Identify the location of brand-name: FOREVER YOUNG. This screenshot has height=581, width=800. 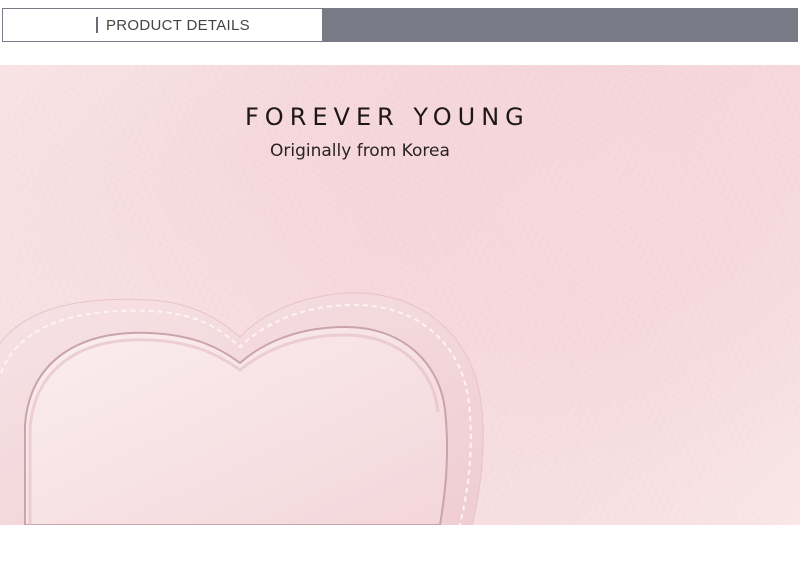
(387, 117).